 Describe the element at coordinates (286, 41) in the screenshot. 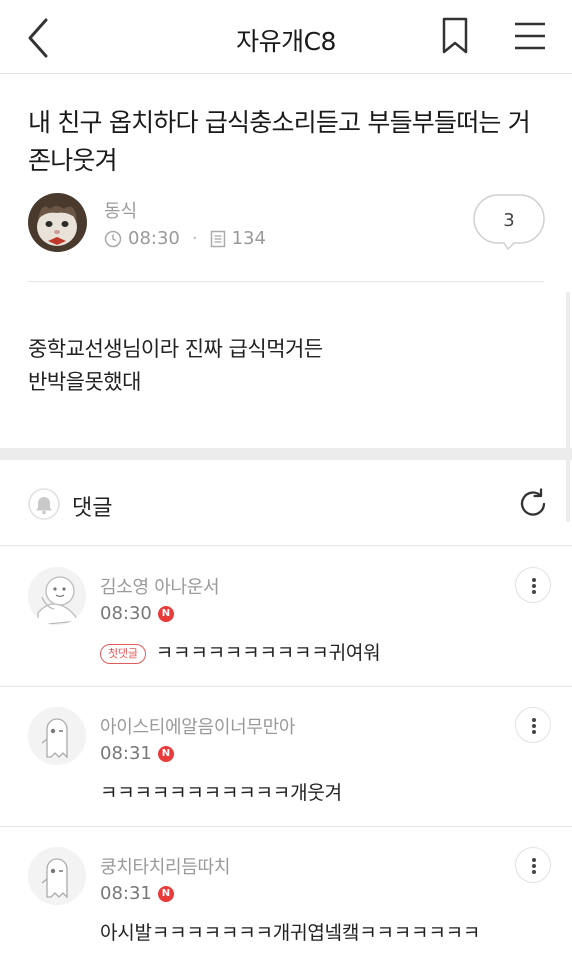

I see `board-title: 자유개C8` at that location.